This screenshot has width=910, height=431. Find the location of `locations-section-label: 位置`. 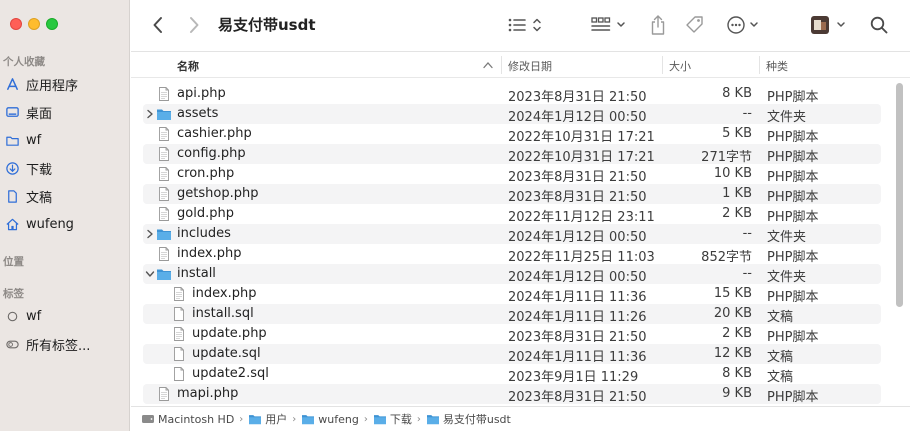

locations-section-label: 位置 is located at coordinates (13, 261).